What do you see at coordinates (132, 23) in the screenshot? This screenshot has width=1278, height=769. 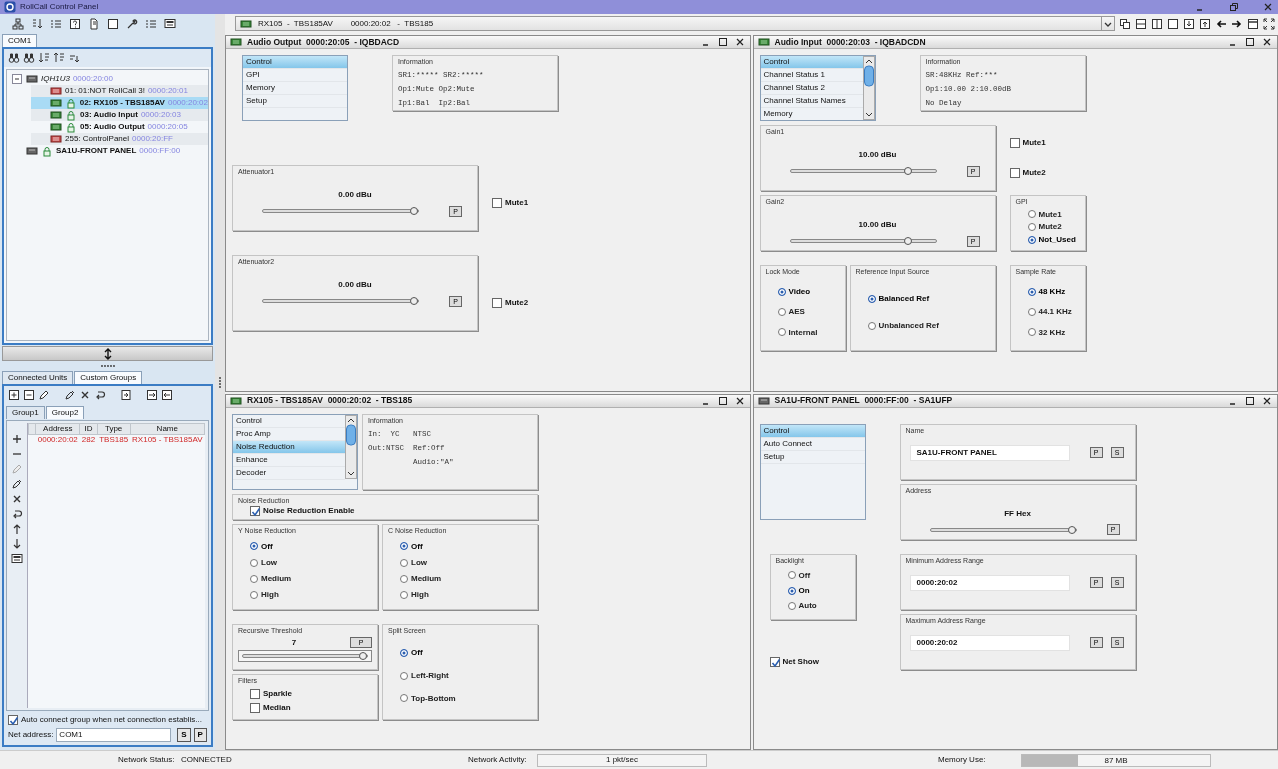 I see `wrench-icon` at bounding box center [132, 23].